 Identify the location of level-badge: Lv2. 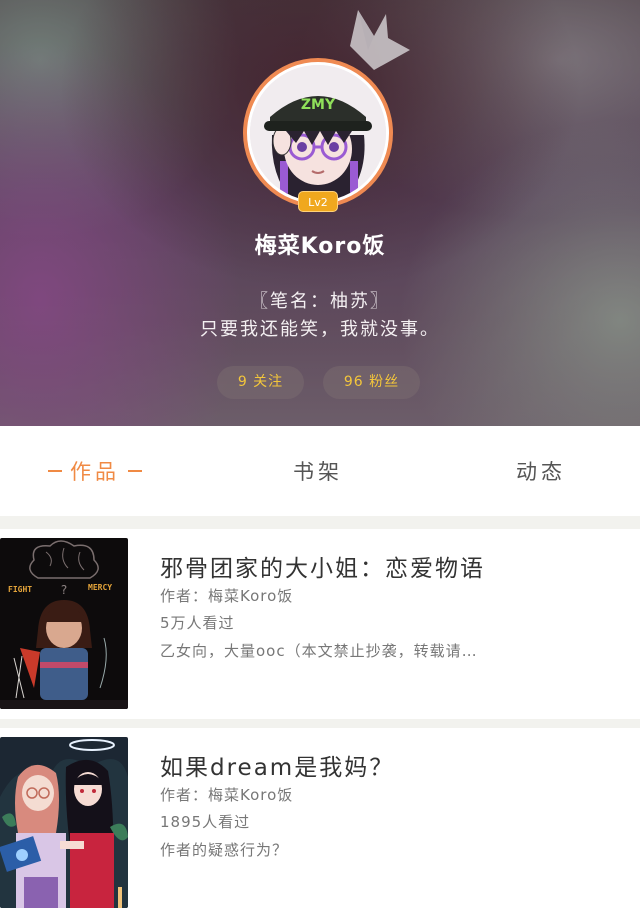
(318, 201).